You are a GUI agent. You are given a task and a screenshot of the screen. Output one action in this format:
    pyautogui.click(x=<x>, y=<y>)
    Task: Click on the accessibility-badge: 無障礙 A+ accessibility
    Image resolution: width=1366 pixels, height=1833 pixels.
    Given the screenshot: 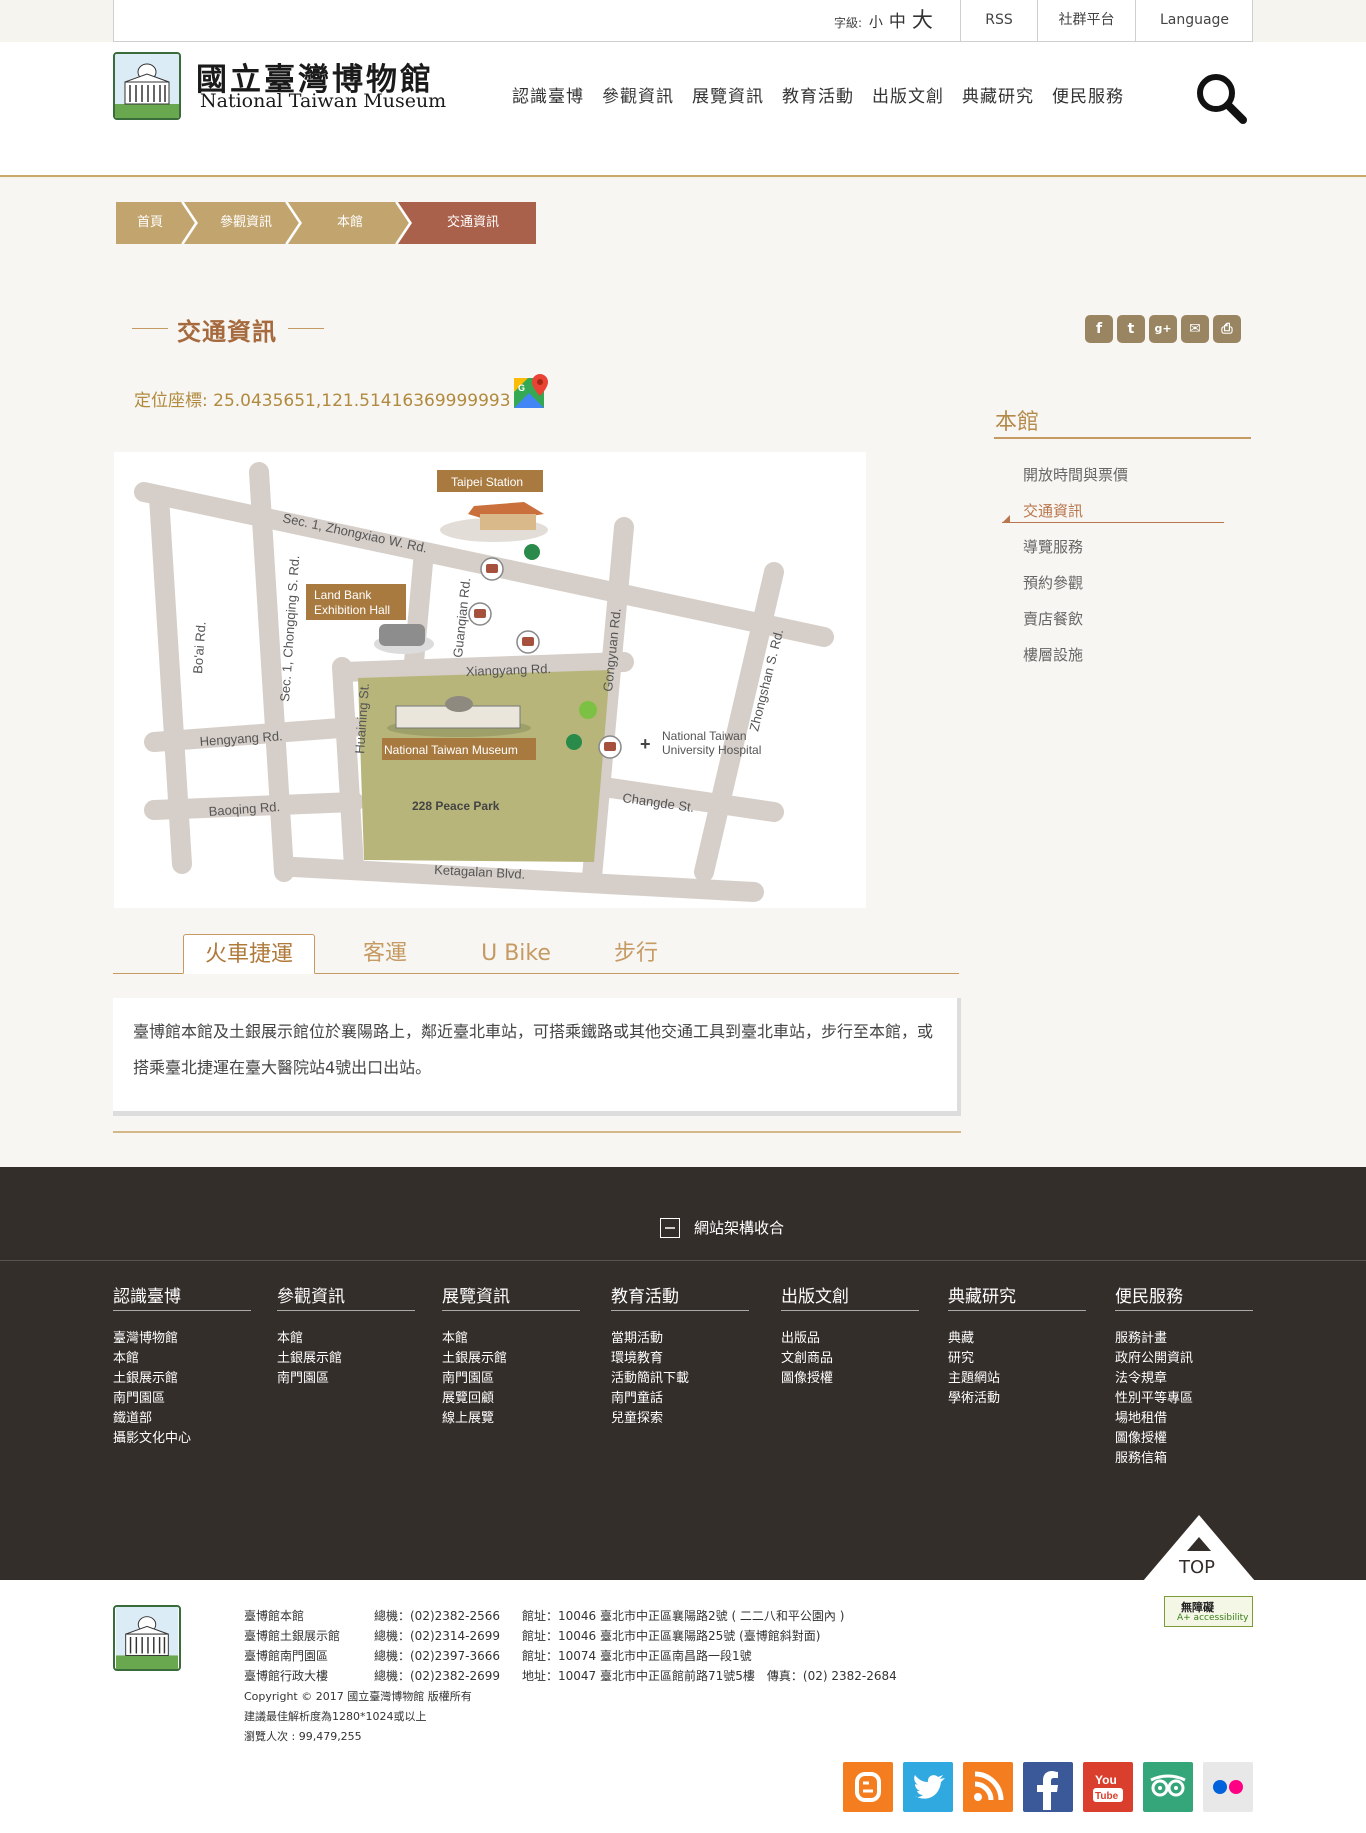 What is the action you would take?
    pyautogui.click(x=1208, y=1611)
    